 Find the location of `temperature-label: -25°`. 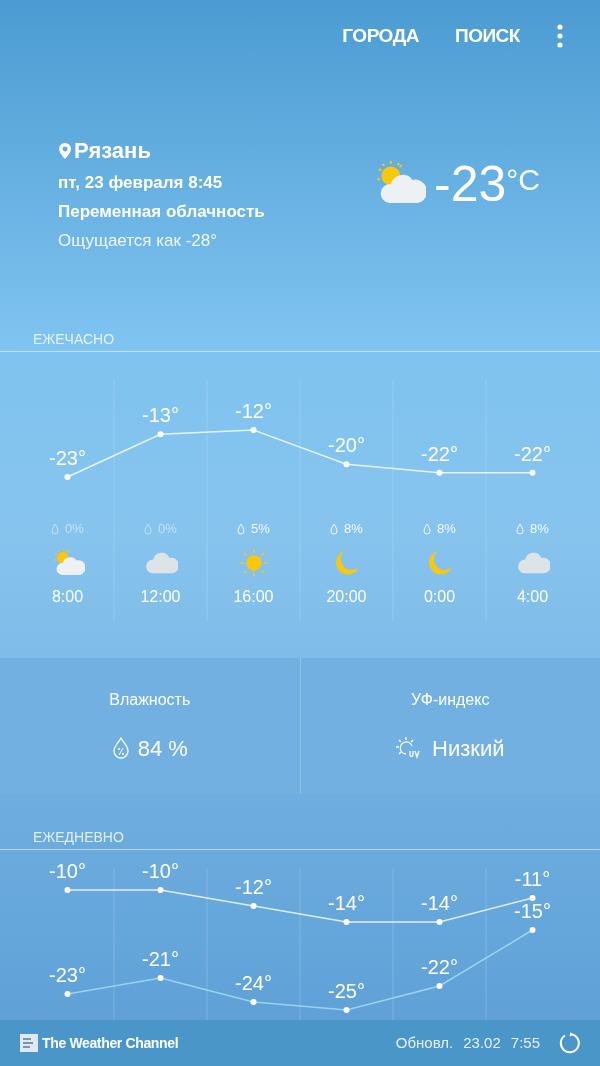

temperature-label: -25° is located at coordinates (346, 991).